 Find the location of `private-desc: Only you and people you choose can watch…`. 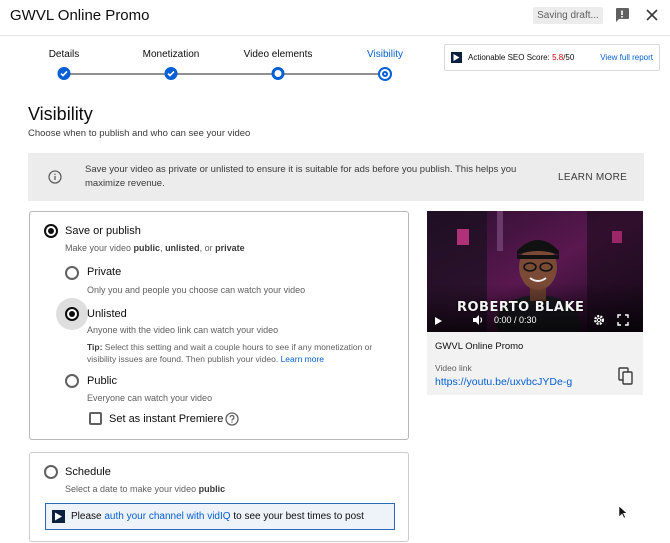

private-desc: Only you and people you choose can watch… is located at coordinates (196, 290).